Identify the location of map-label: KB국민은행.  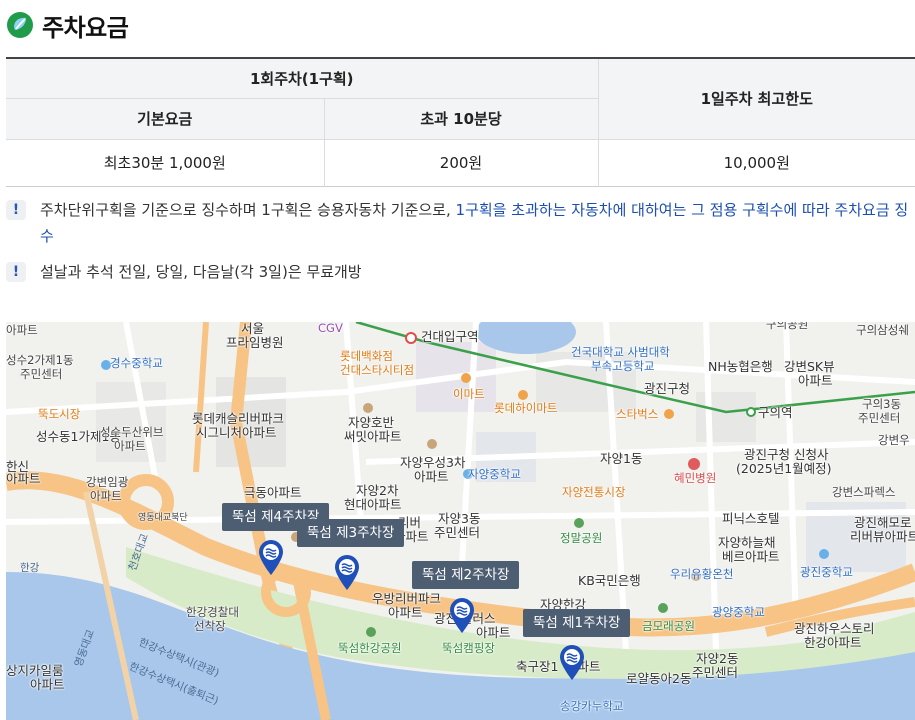
(609, 580).